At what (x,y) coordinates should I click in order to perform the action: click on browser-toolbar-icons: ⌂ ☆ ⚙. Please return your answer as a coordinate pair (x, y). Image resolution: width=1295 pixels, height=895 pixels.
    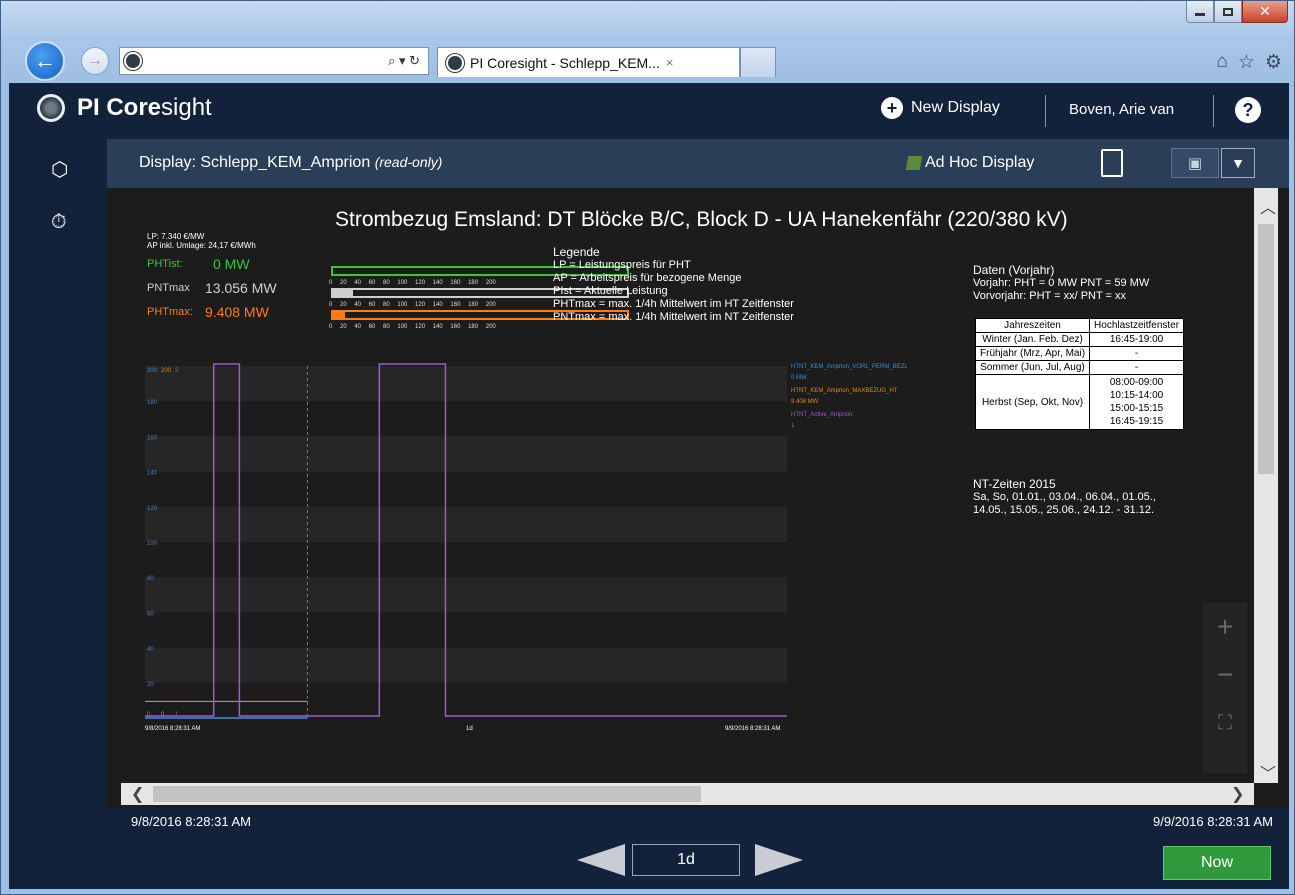
    Looking at the image, I should click on (1249, 62).